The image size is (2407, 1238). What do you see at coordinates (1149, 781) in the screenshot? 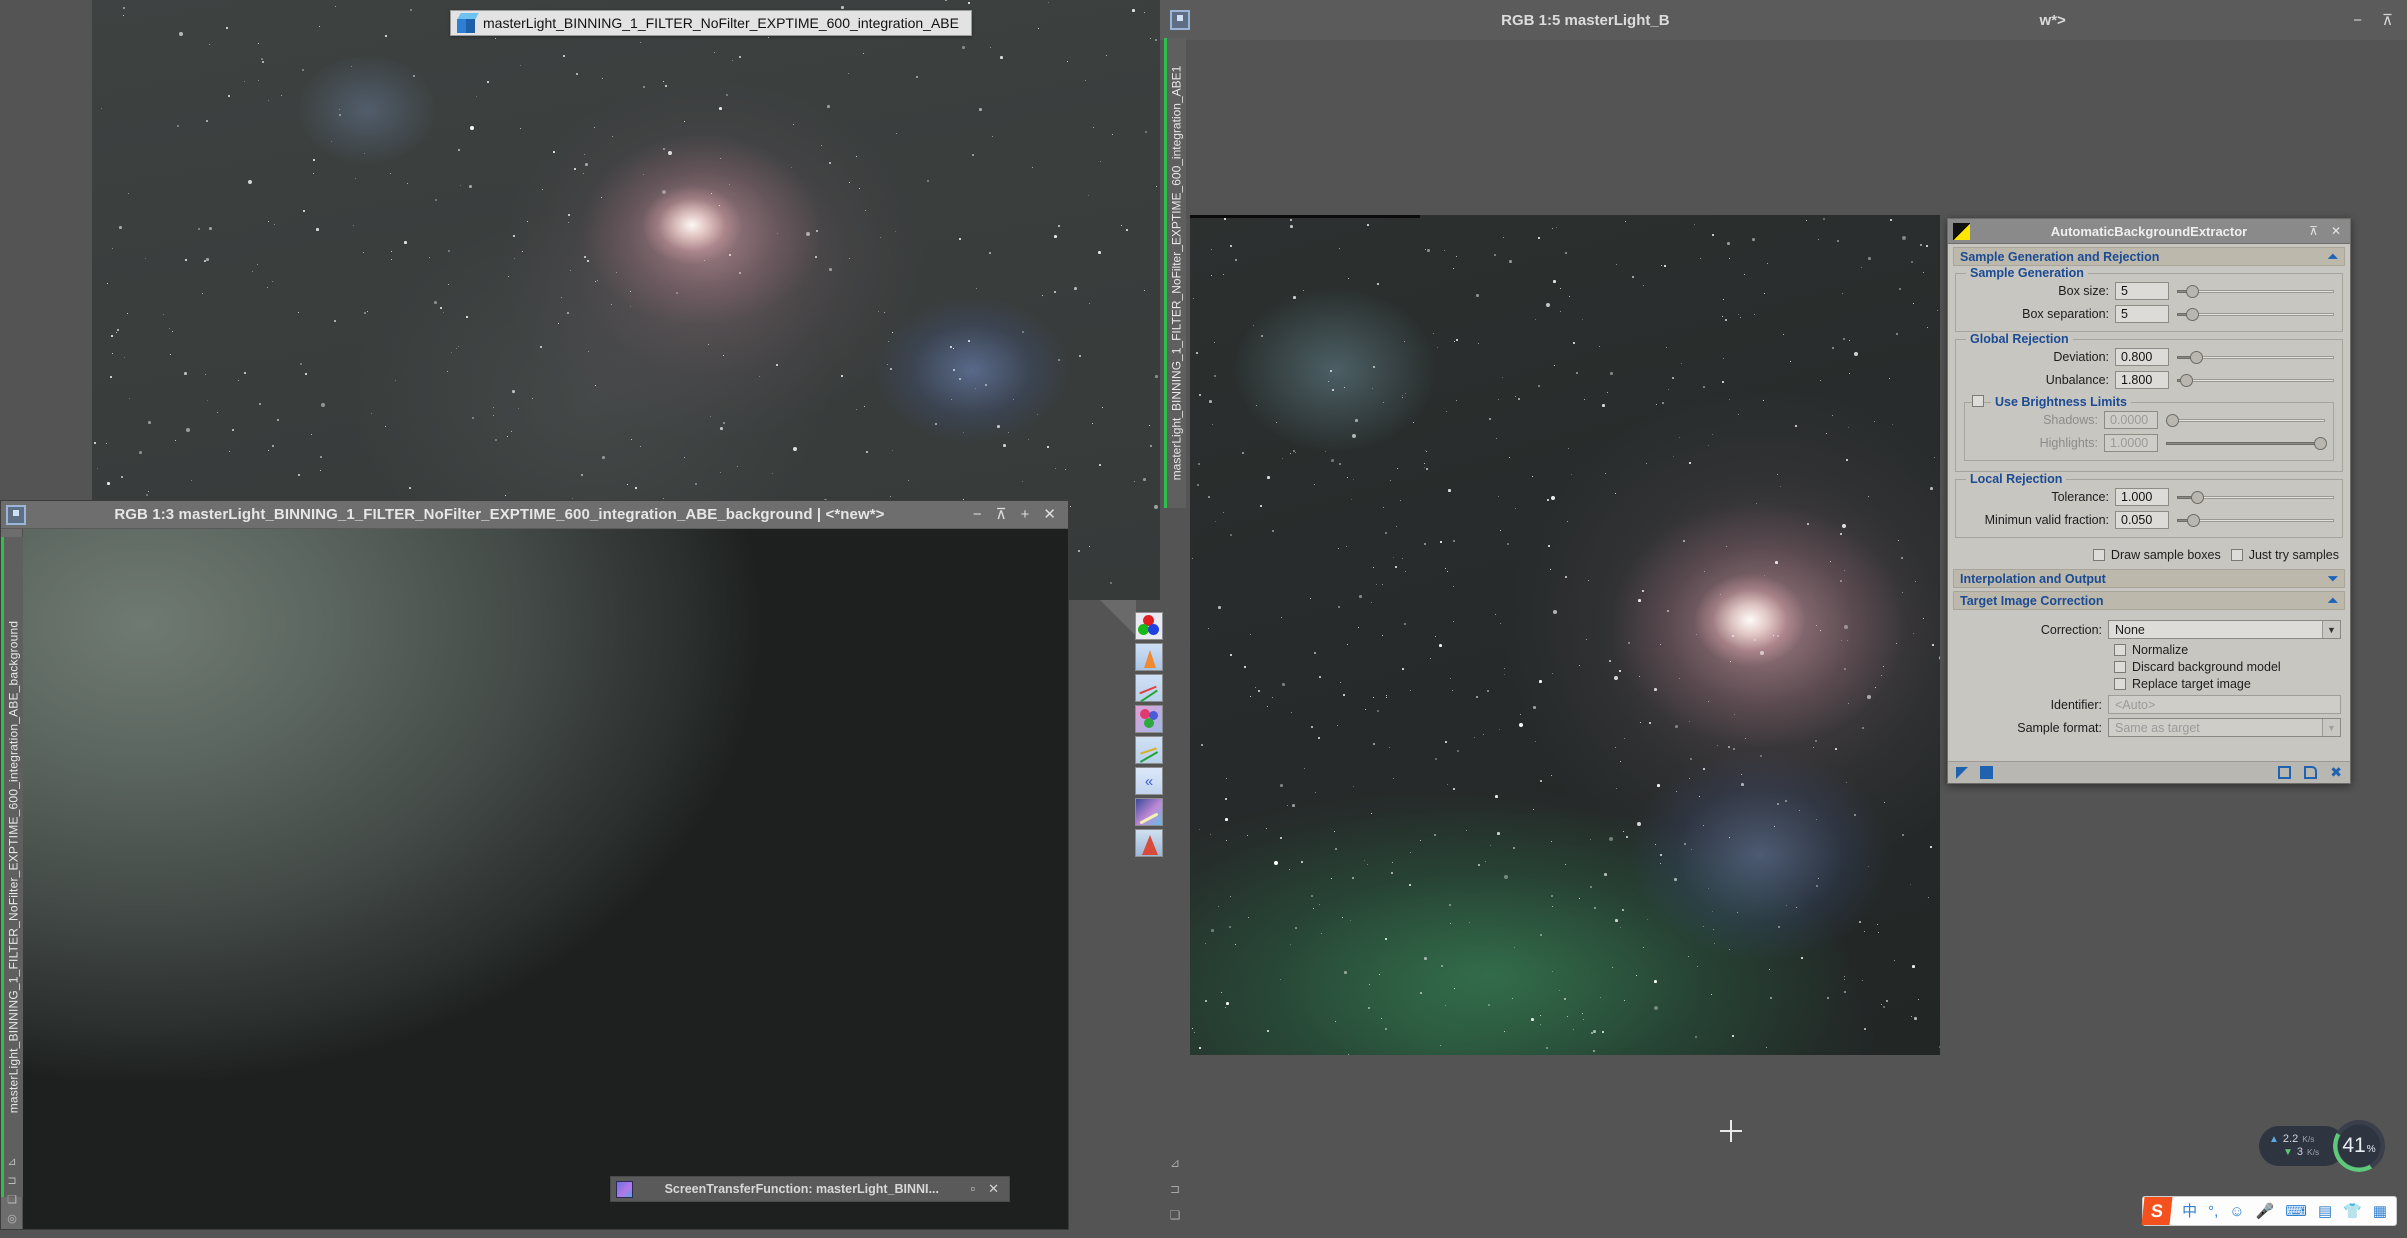
I see `rewind-icon: «` at bounding box center [1149, 781].